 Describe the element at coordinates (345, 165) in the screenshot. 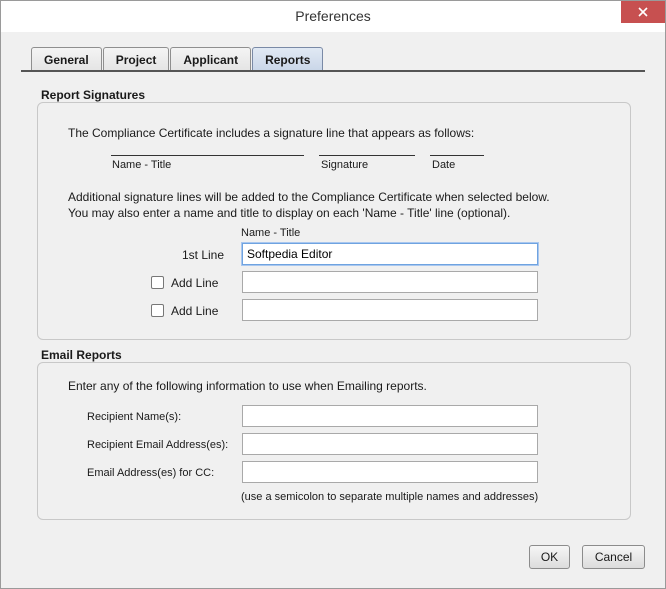

I see `sample-signature-label: Signature` at that location.